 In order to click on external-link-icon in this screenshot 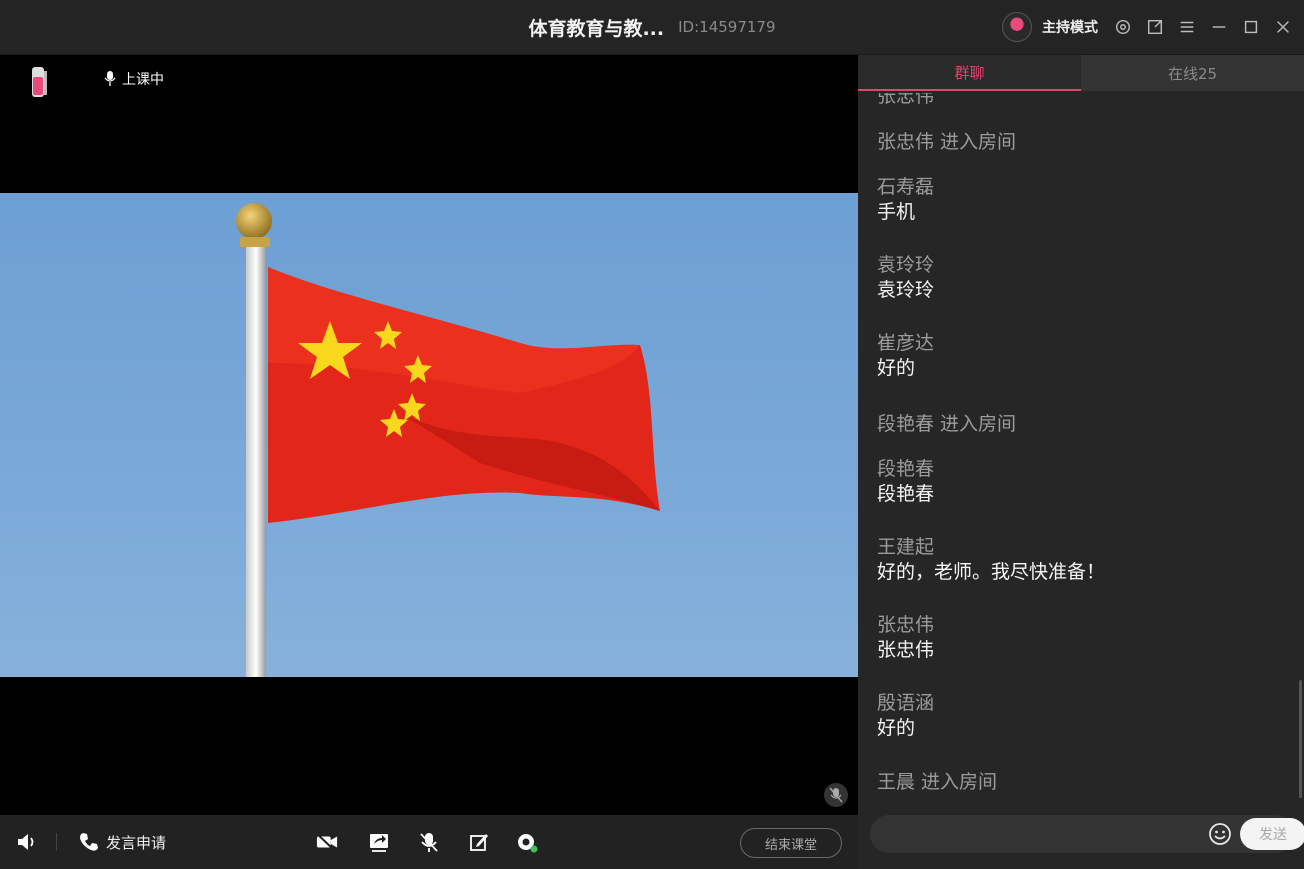, I will do `click(1155, 27)`.